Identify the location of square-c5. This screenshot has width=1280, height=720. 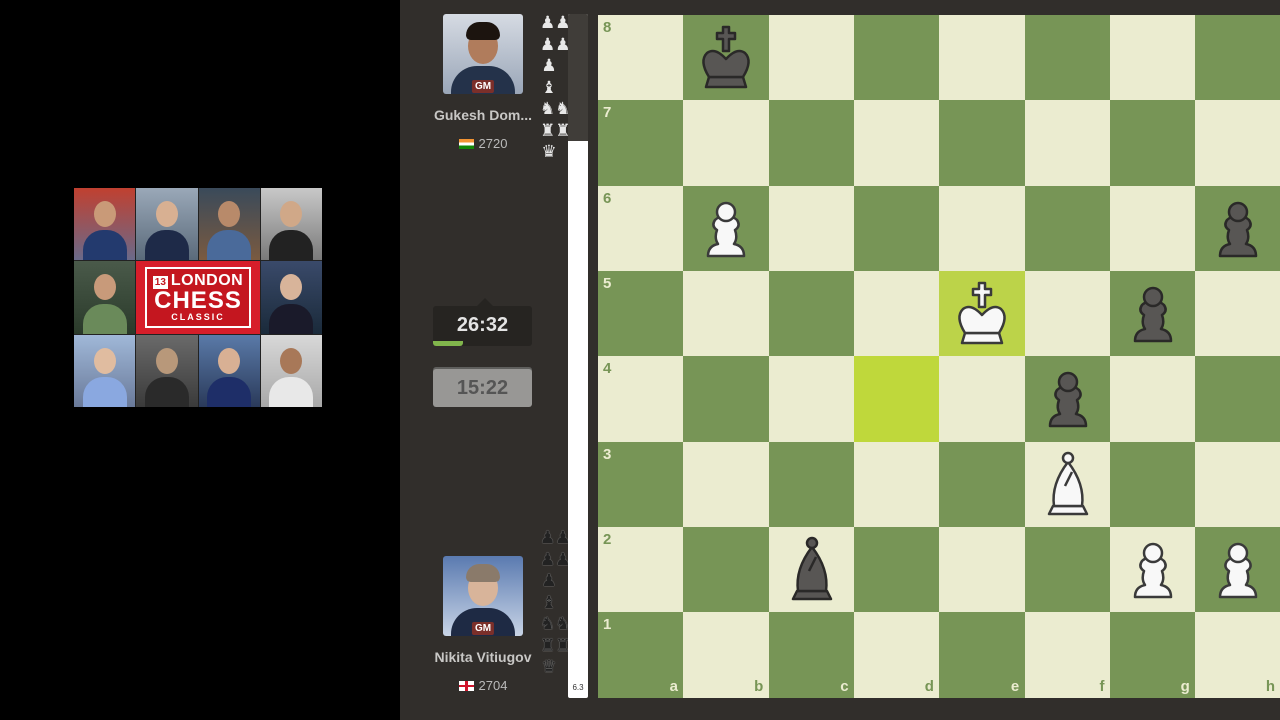
(811, 313).